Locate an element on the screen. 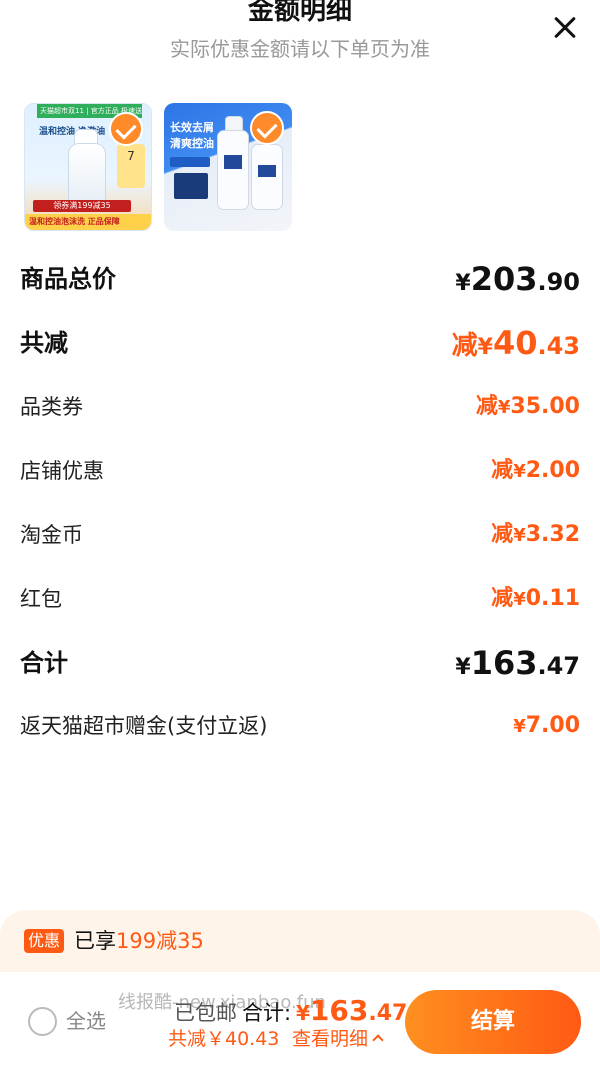 The width and height of the screenshot is (600, 1073). discount-row-category-coupon: 品类券 减¥35.00 is located at coordinates (300, 407).